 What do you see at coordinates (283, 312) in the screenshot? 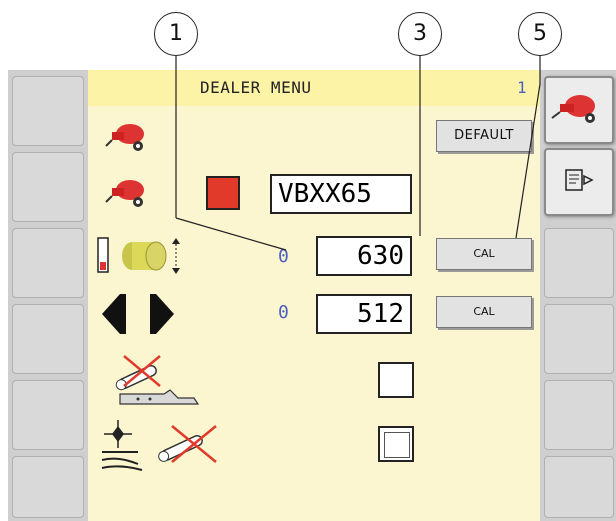
I see `density-zero-value: 0` at bounding box center [283, 312].